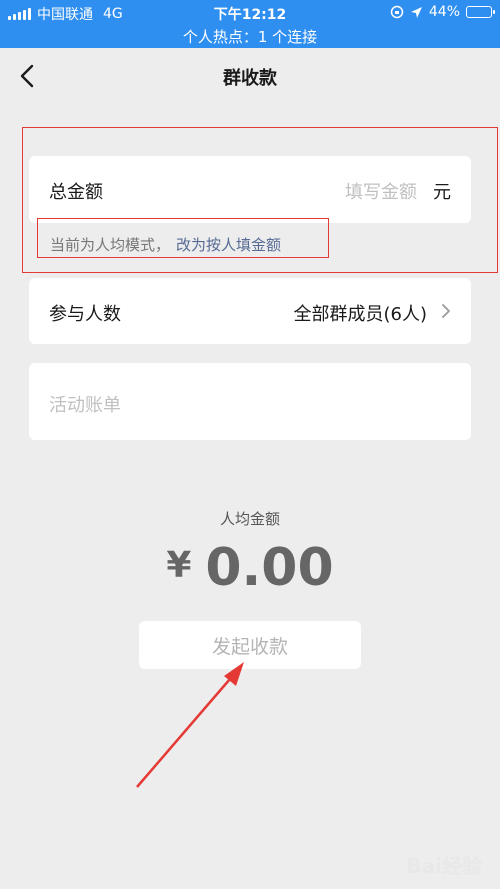  What do you see at coordinates (179, 565) in the screenshot?
I see `currency-symbol: ¥` at bounding box center [179, 565].